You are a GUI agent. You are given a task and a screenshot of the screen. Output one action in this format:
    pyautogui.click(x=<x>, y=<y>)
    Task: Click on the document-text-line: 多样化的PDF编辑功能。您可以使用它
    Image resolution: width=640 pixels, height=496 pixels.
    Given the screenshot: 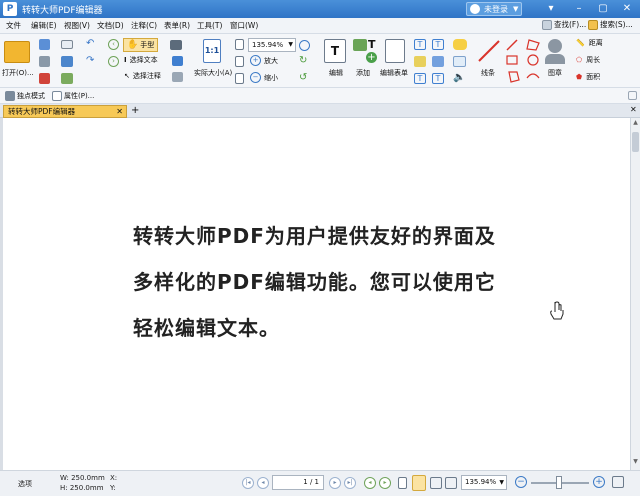 What is the action you would take?
    pyautogui.click(x=314, y=280)
    